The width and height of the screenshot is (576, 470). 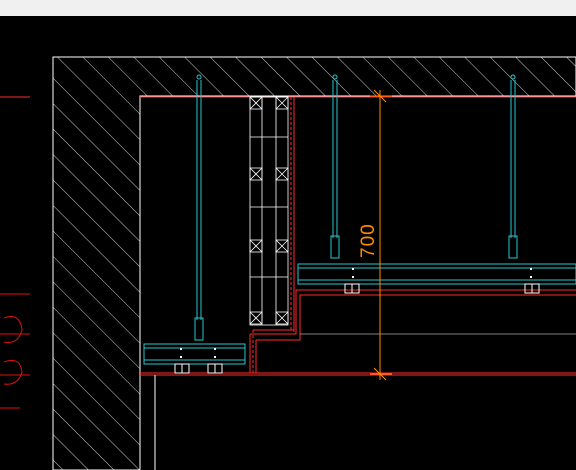 What do you see at coordinates (288, 8) in the screenshot?
I see `window-top-bar` at bounding box center [288, 8].